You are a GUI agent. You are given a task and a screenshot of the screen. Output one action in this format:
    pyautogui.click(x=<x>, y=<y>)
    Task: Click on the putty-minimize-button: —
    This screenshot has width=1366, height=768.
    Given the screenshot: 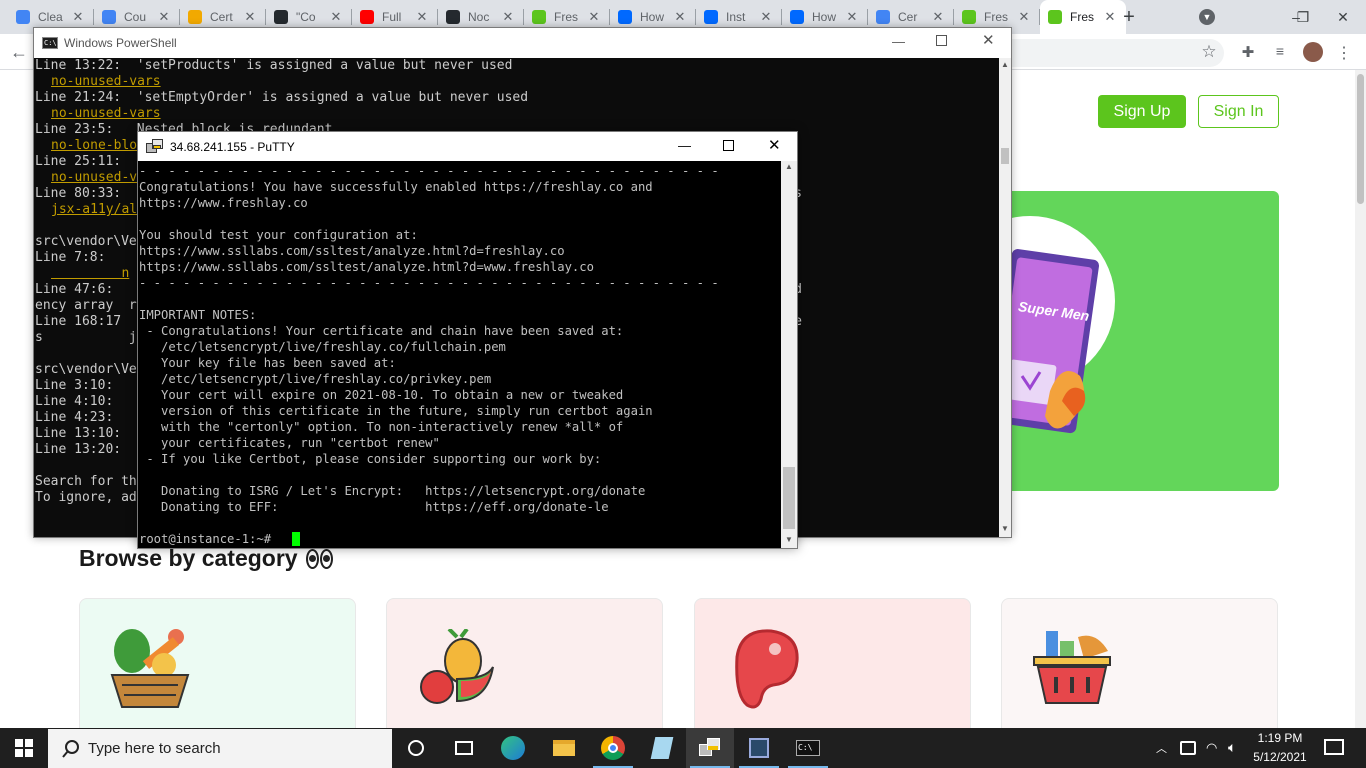 What is the action you would take?
    pyautogui.click(x=684, y=145)
    